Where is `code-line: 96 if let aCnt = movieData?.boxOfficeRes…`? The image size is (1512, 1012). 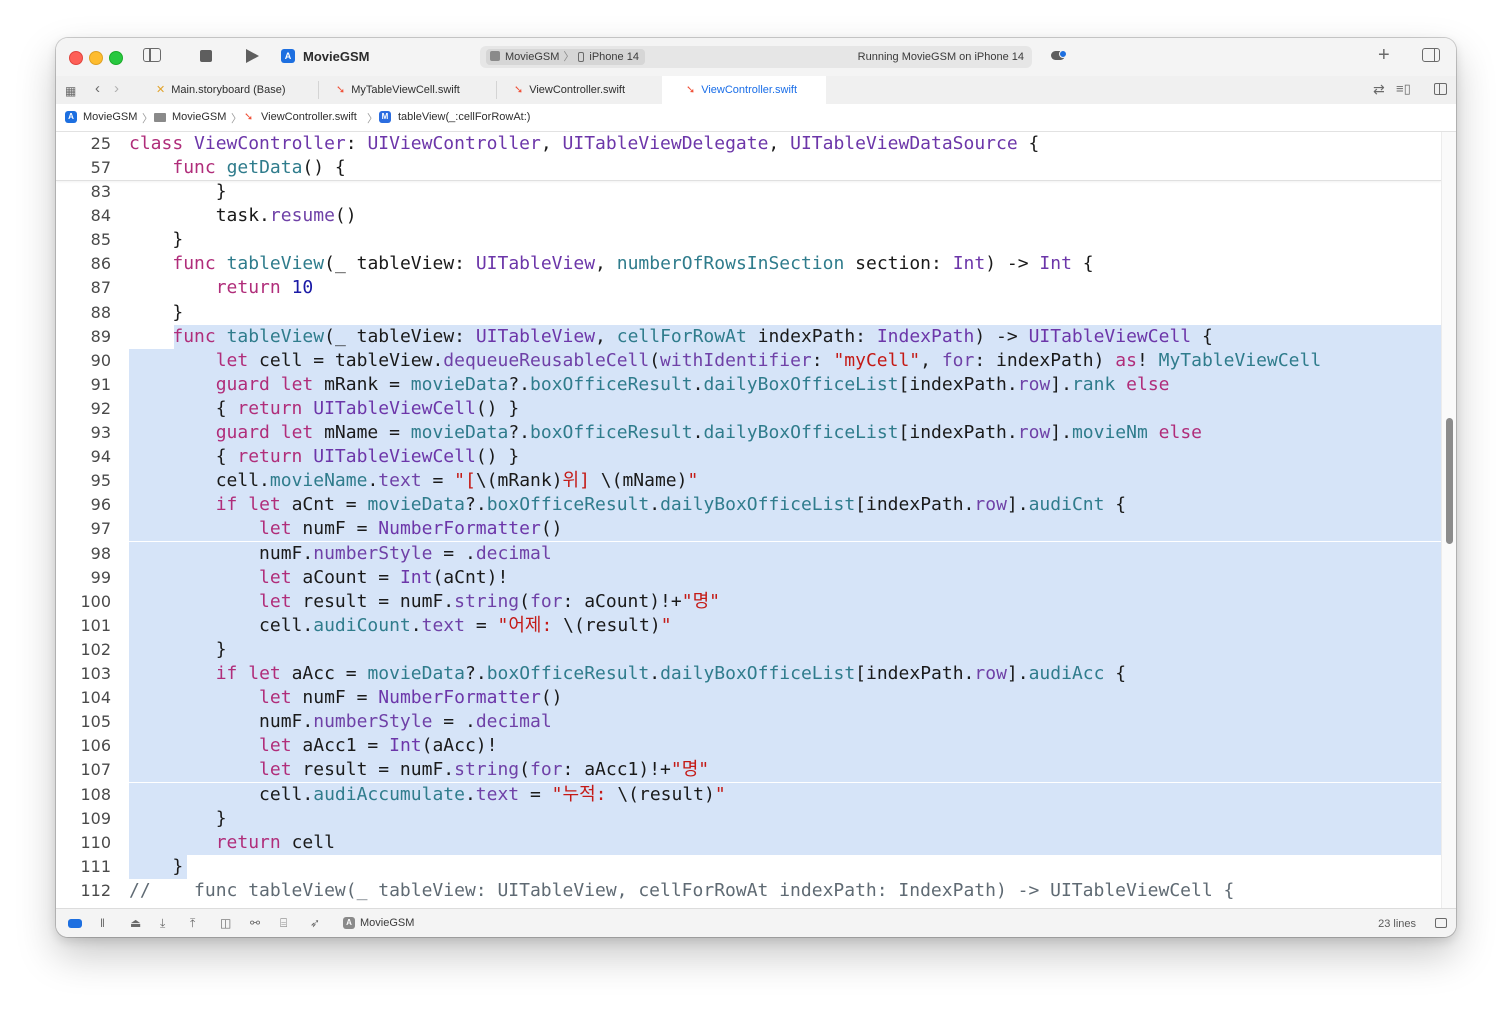
code-line: 96 if let aCnt = movieData?.boxOfficeRes… is located at coordinates (748, 505).